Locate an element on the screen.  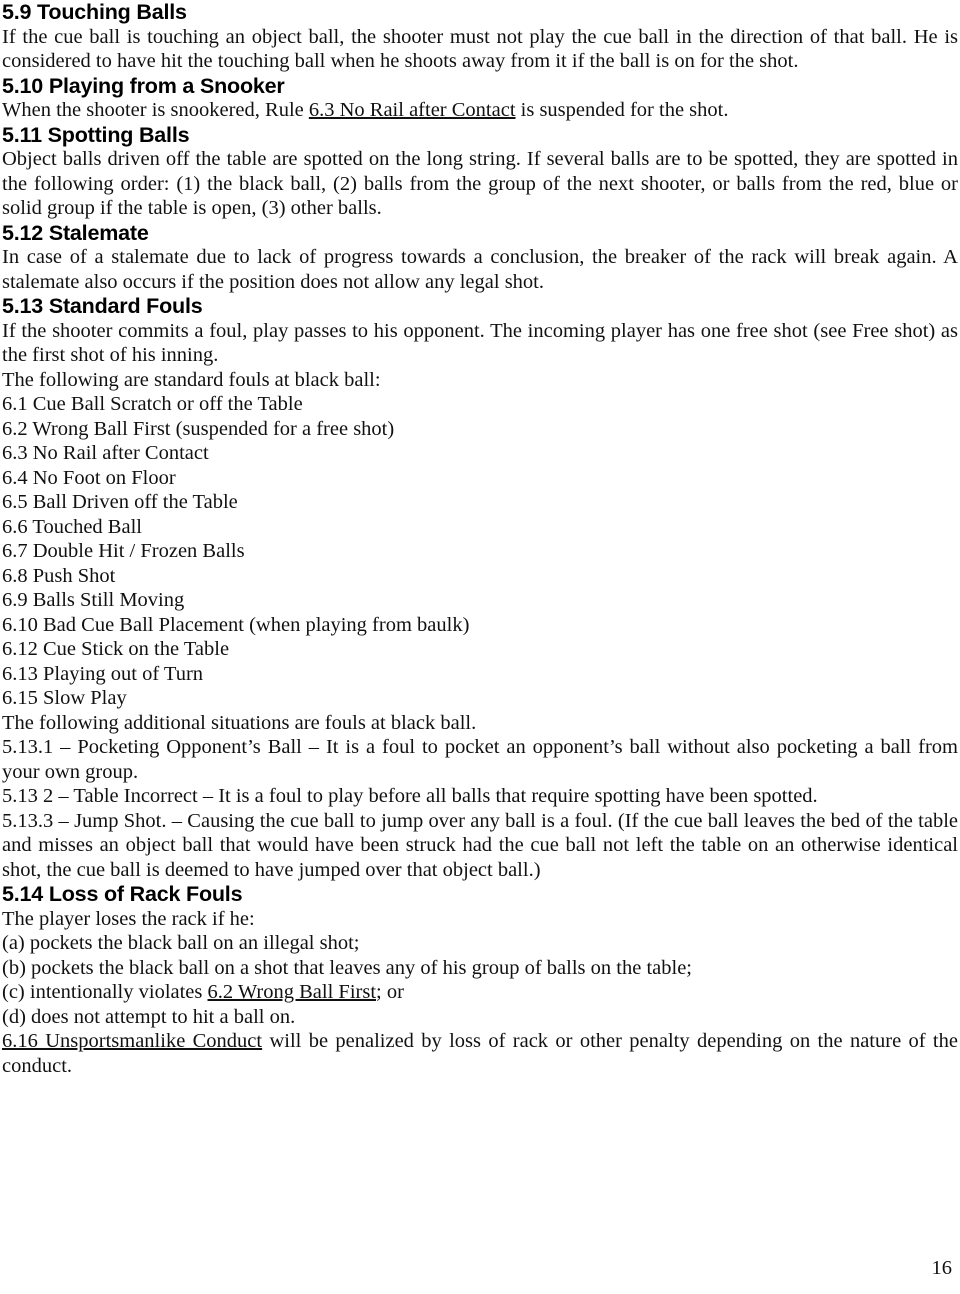
text-after-link: ; or is located at coordinates (390, 992).